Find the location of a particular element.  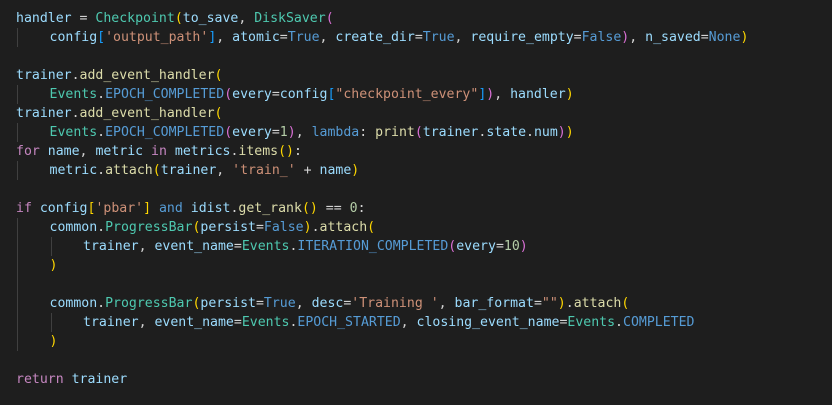

code-line: handler = Checkpoint(to_save, DiskSaver( is located at coordinates (175, 18).